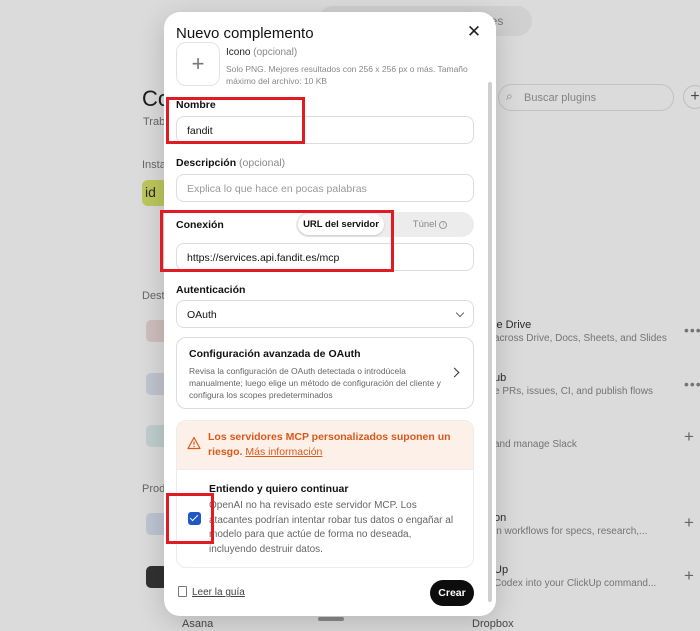 Image resolution: width=700 pixels, height=631 pixels. I want to click on description-label: Descripción (opcional), so click(230, 163).